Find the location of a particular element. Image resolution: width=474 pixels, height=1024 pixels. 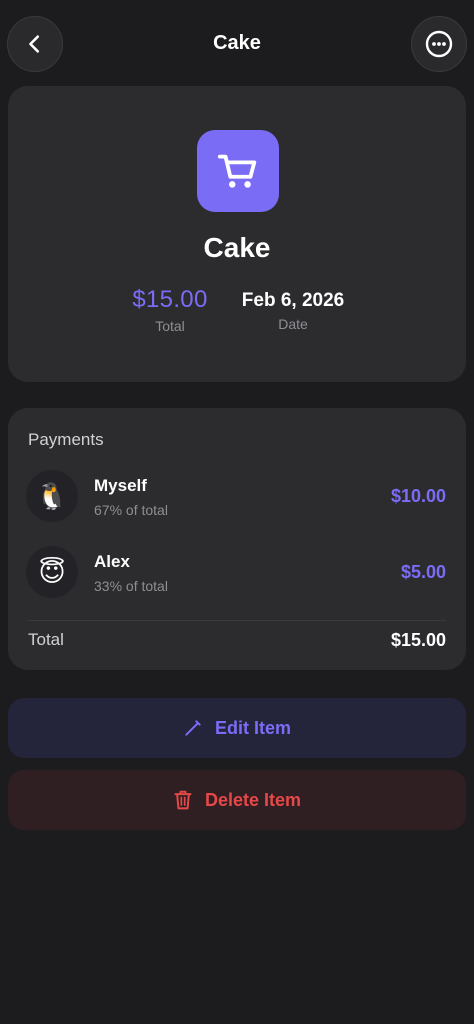

payer-percent: 33% of total is located at coordinates (131, 586).